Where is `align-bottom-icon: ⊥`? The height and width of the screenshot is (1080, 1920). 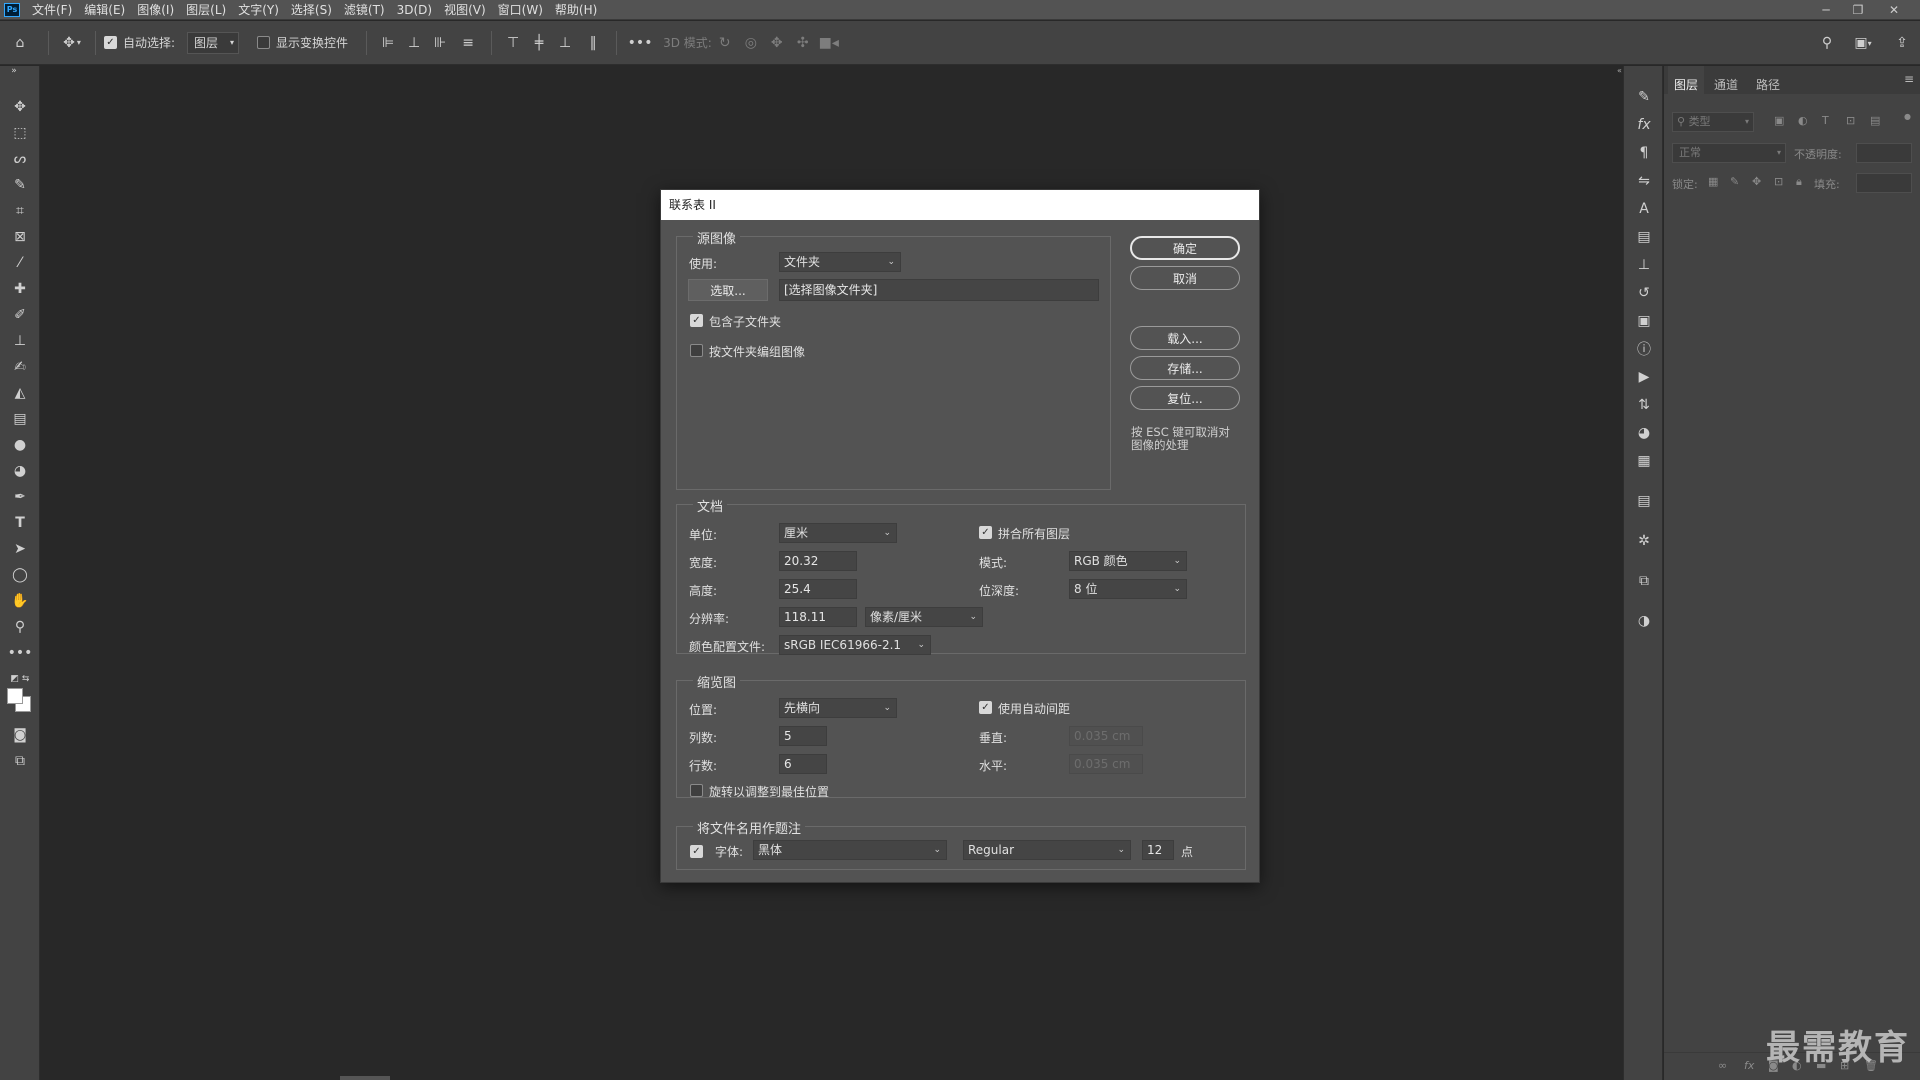
align-bottom-icon: ⊥ is located at coordinates (565, 43).